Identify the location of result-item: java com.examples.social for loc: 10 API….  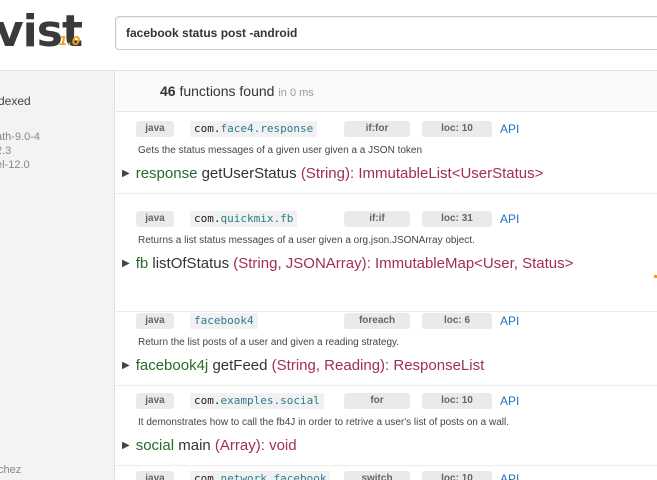
(386, 429).